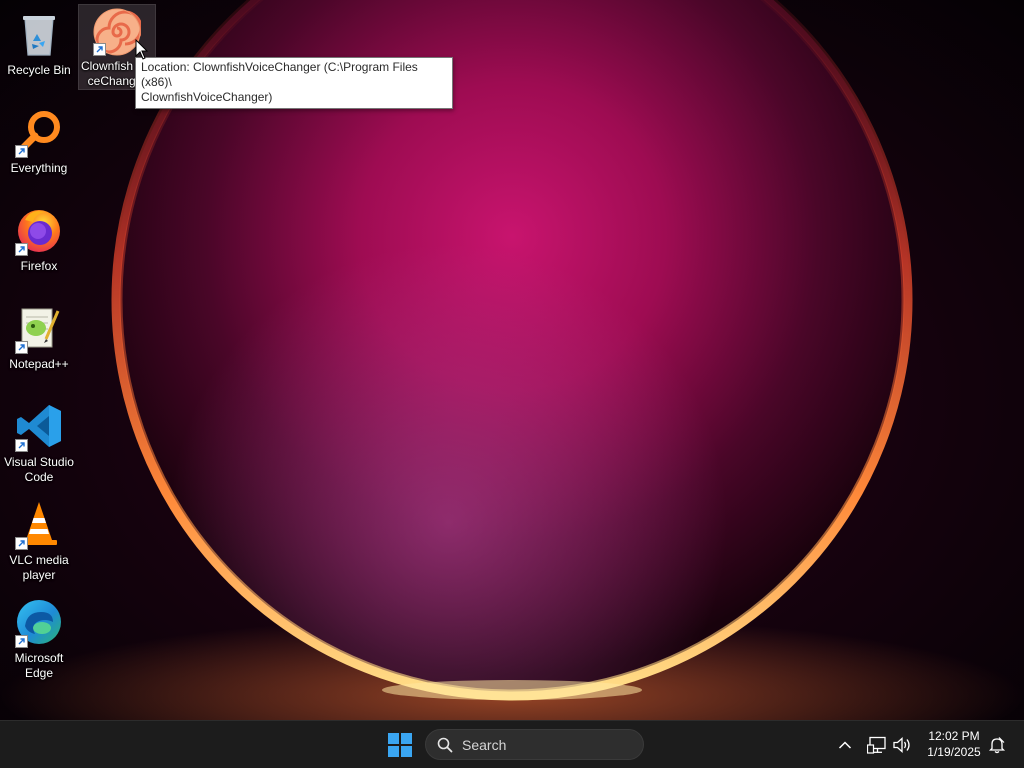 This screenshot has height=768, width=1024. I want to click on start-button, so click(400, 745).